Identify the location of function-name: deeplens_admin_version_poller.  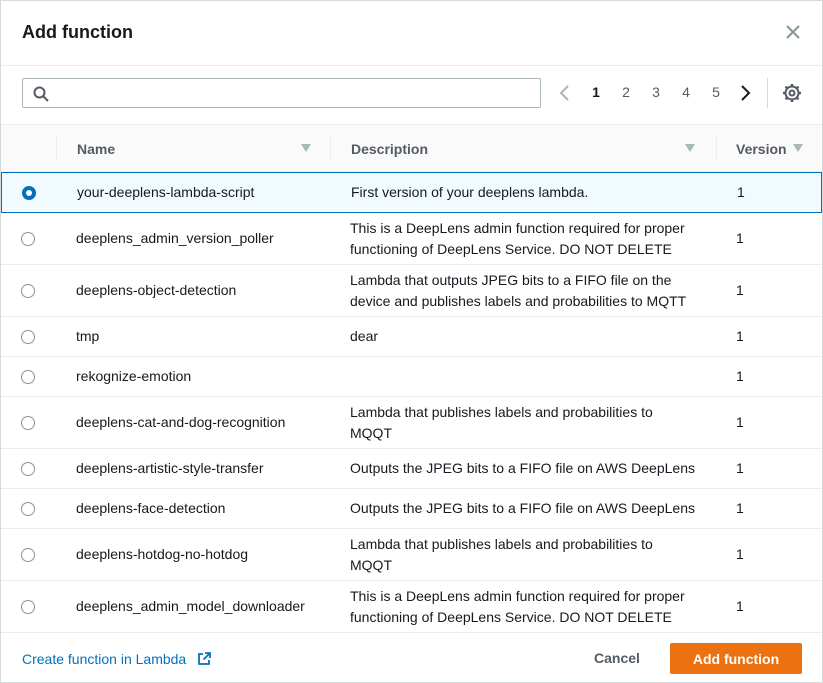
(175, 238).